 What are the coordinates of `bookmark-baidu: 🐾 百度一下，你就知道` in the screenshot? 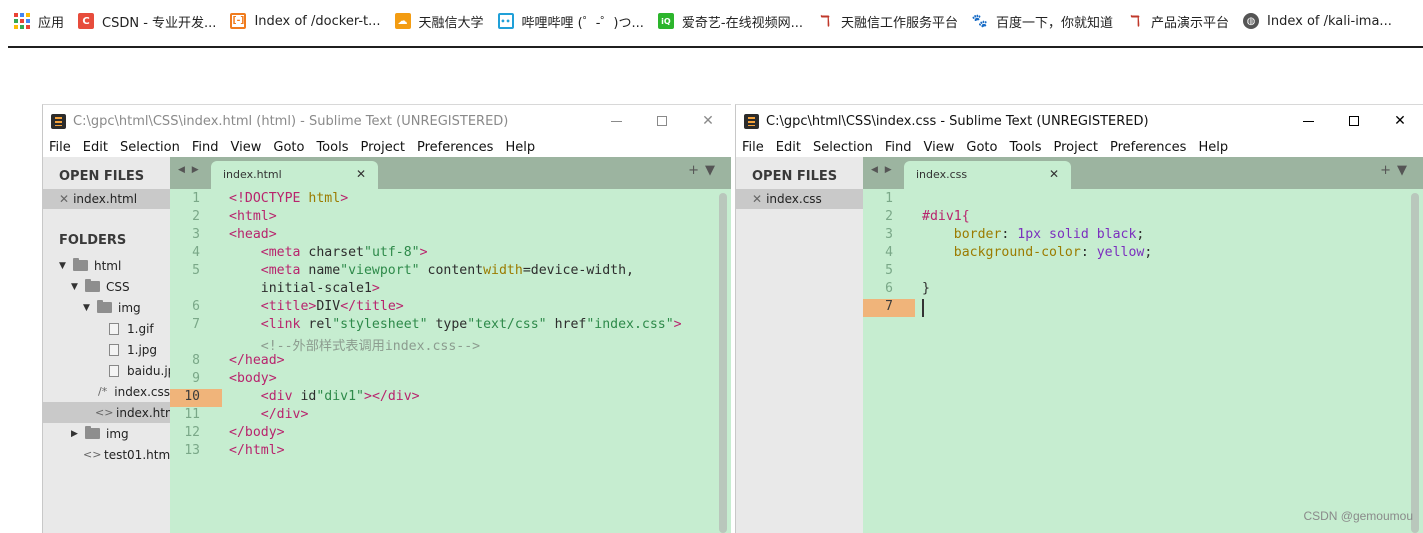 It's located at (1042, 21).